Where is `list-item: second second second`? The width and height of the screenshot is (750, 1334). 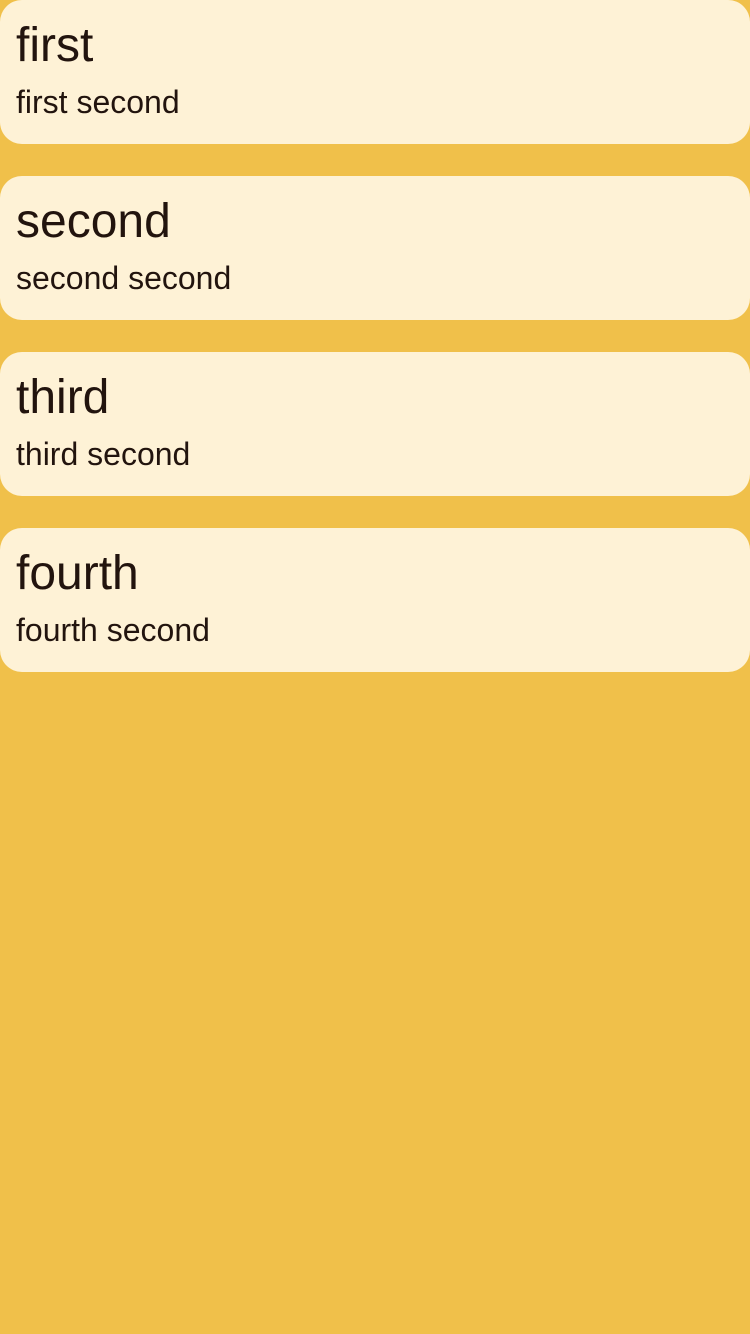 list-item: second second second is located at coordinates (375, 248).